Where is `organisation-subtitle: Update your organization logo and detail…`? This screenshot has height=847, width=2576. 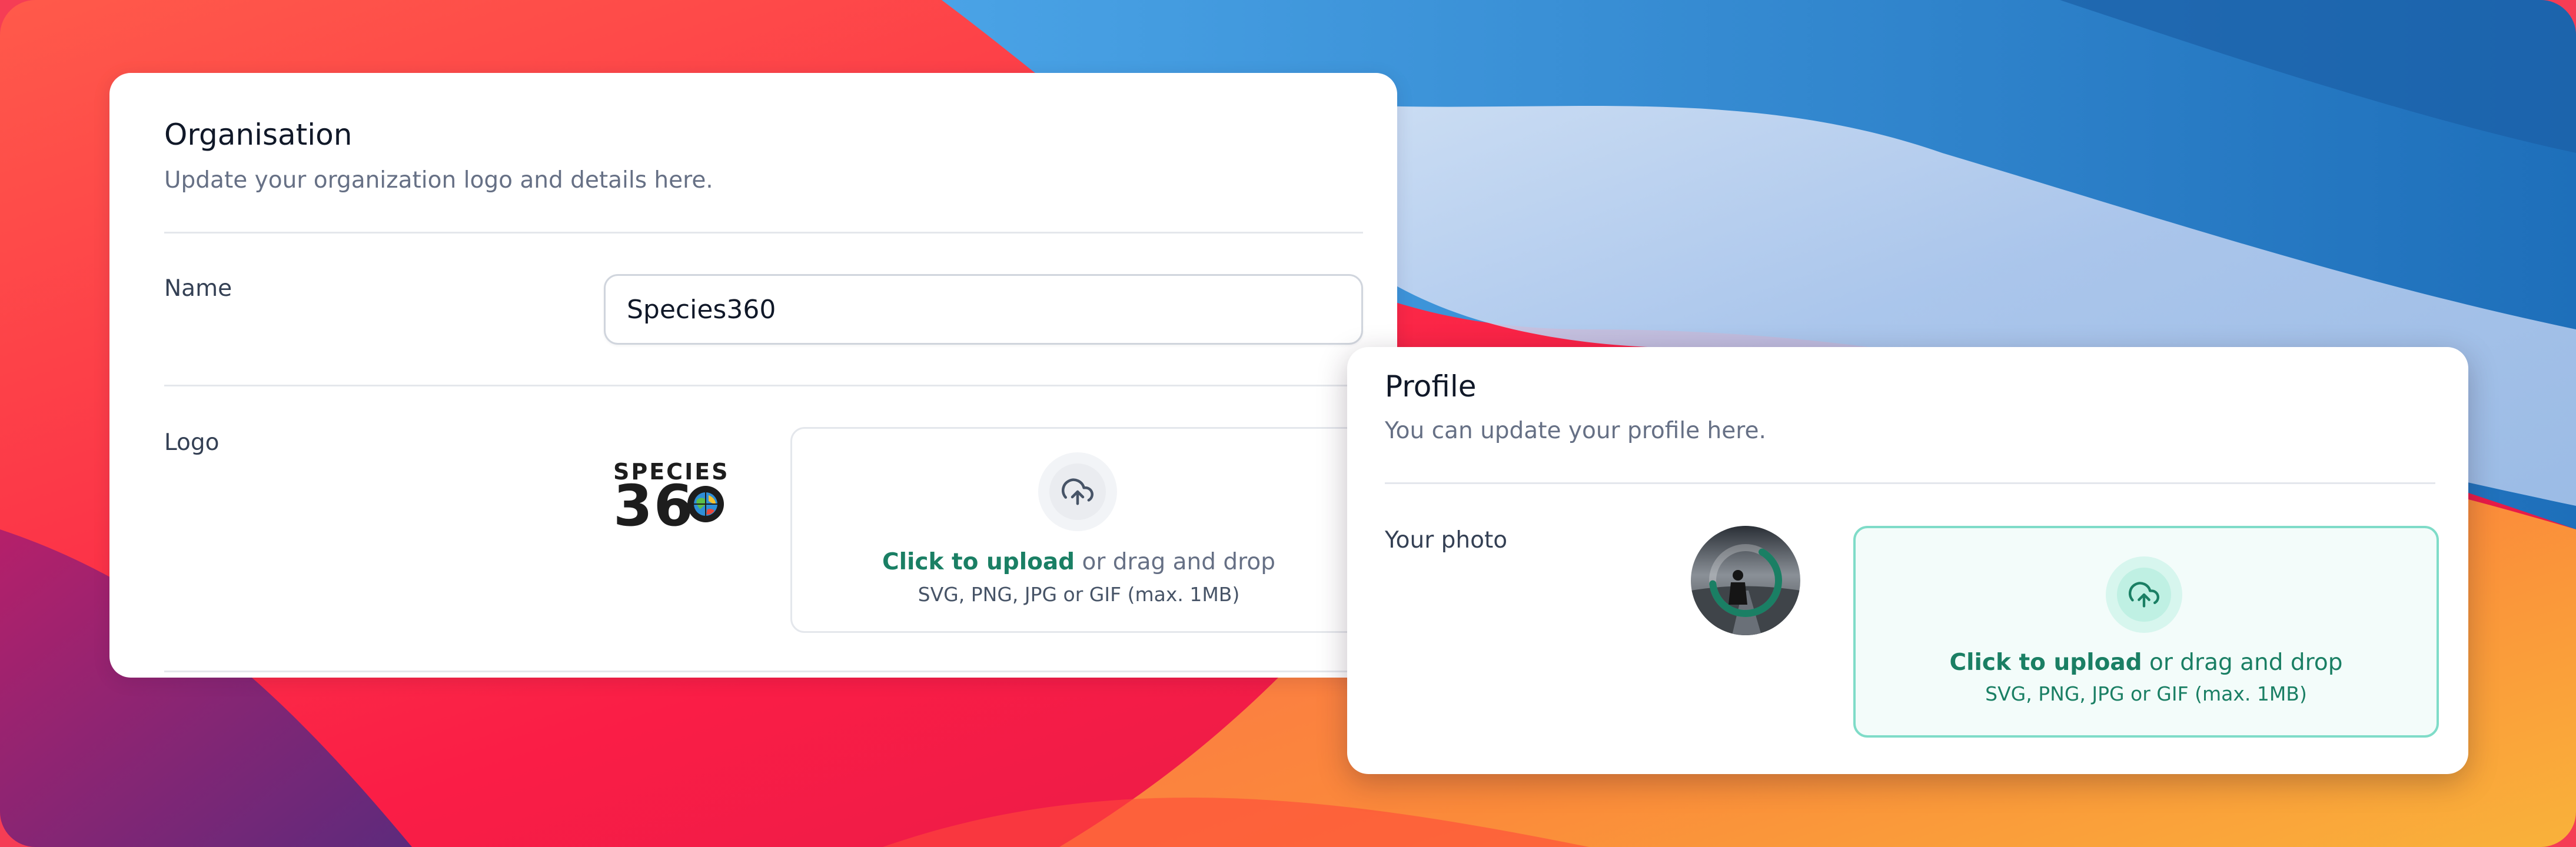 organisation-subtitle: Update your organization logo and detail… is located at coordinates (438, 180).